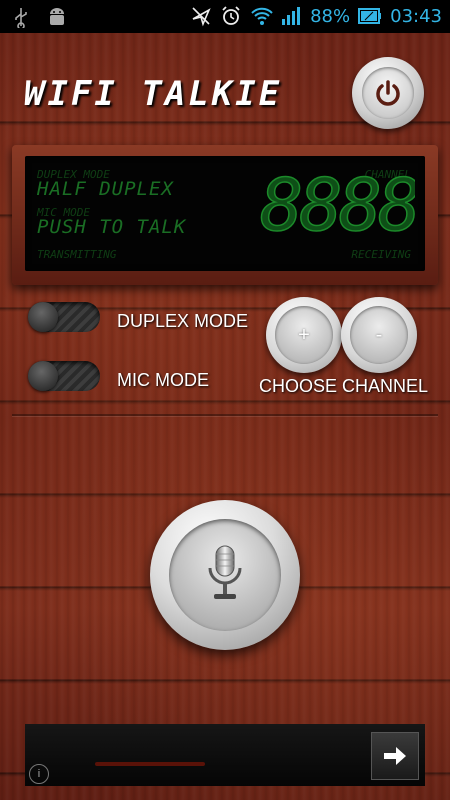 The image size is (450, 800). What do you see at coordinates (344, 386) in the screenshot?
I see `choose-channel-label: CHOOSE CHANNEL` at bounding box center [344, 386].